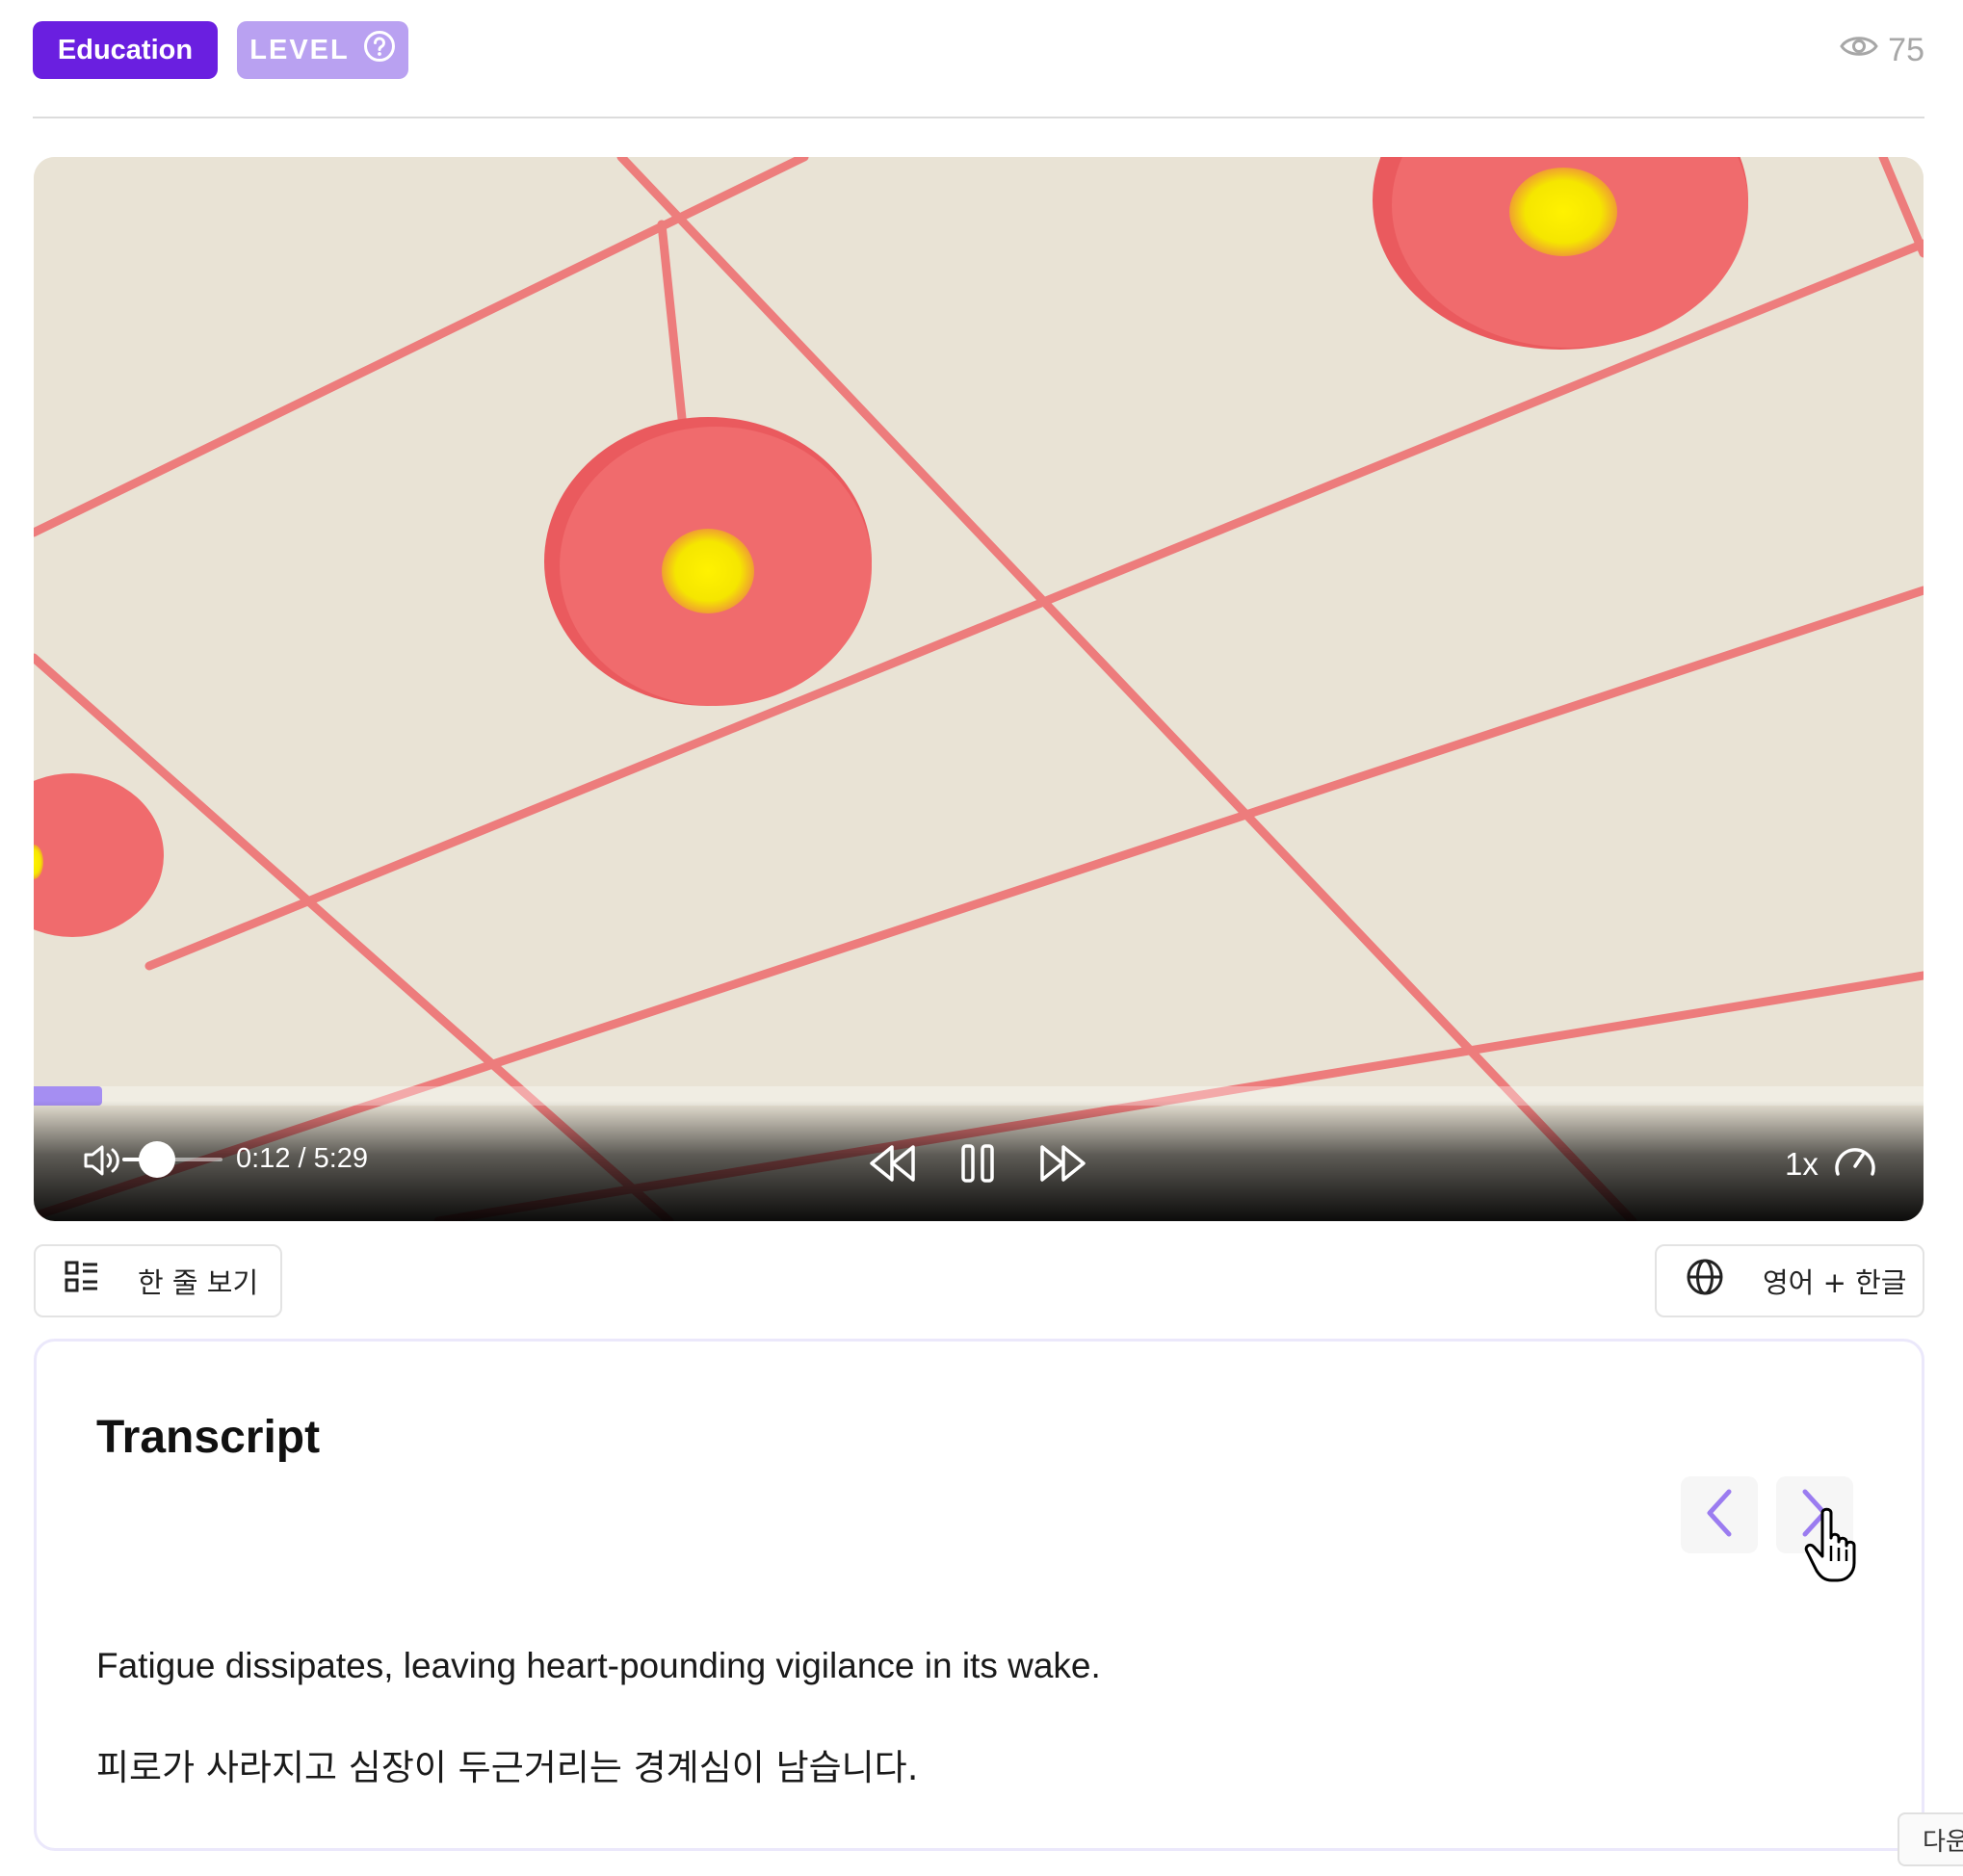 The image size is (1963, 1876). I want to click on level-label: LEVEL, so click(299, 50).